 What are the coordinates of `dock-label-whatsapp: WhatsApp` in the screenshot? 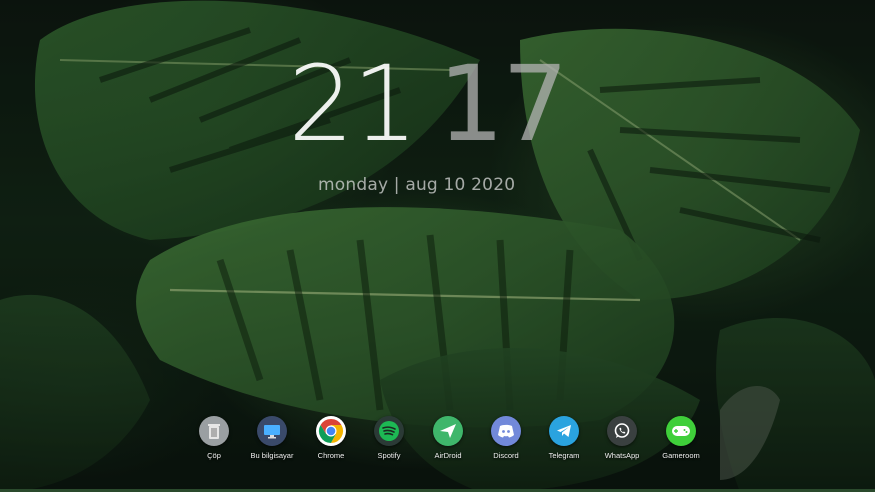 It's located at (622, 455).